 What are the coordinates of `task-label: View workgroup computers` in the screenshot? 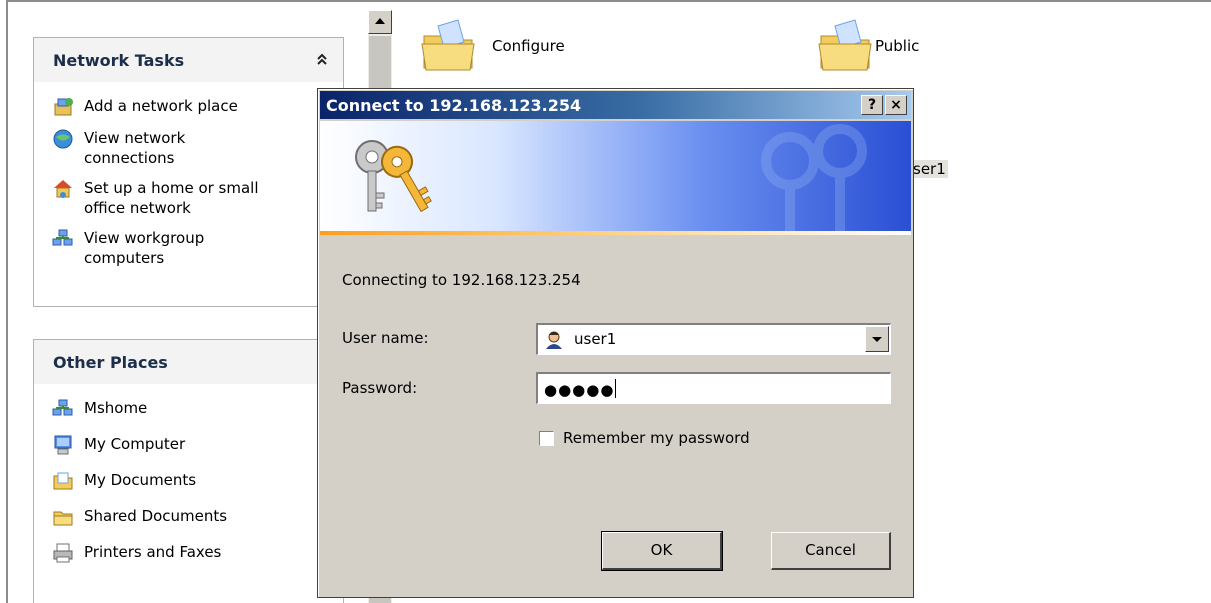 It's located at (144, 248).